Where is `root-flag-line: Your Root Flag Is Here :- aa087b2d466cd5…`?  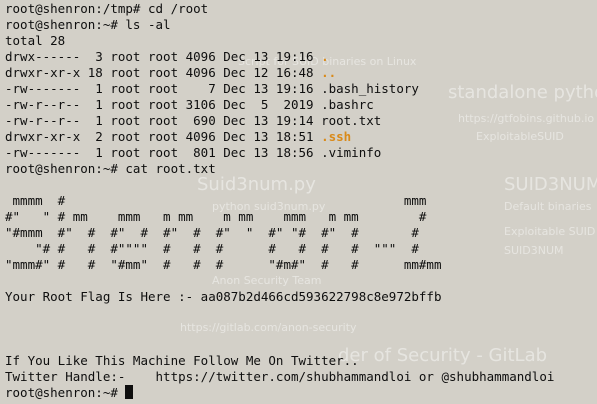
root-flag-line: Your Root Flag Is Here :- aa087b2d466cd5… is located at coordinates (223, 296).